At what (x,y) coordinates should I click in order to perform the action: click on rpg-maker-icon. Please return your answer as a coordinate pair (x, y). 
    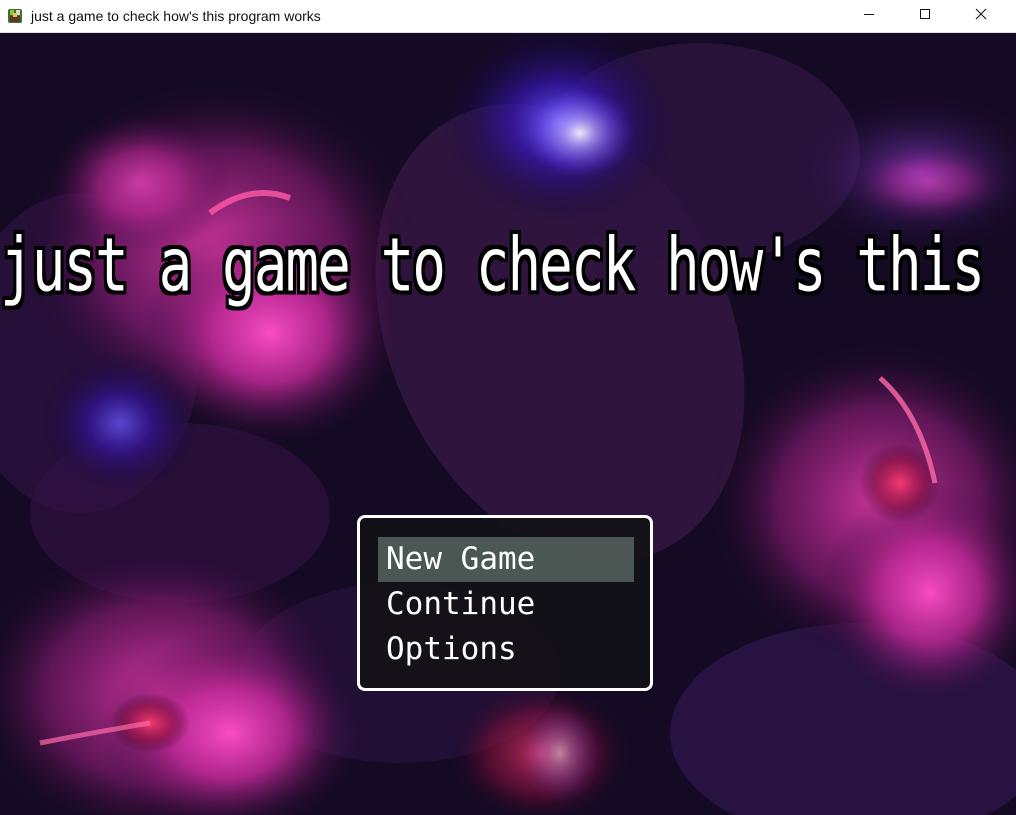
    Looking at the image, I should click on (15, 16).